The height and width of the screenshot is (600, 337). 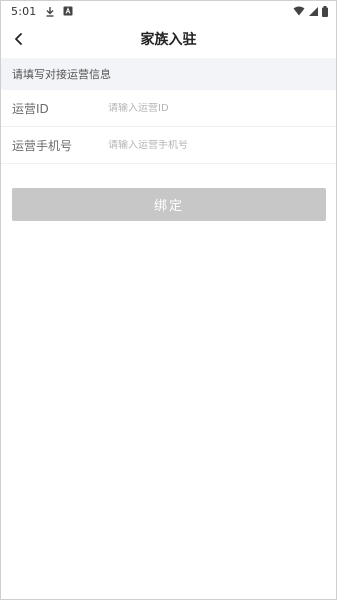 What do you see at coordinates (169, 204) in the screenshot?
I see `bind-button: 绑定` at bounding box center [169, 204].